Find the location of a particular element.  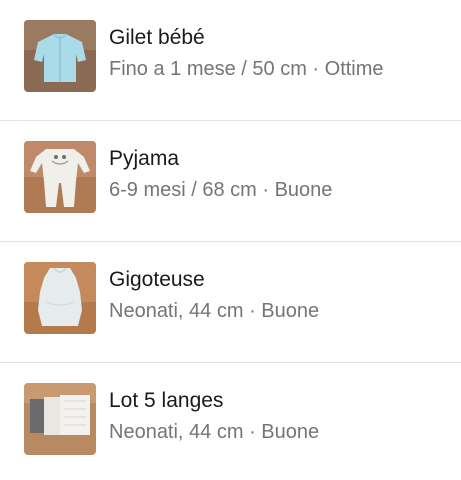

muslin-cloths-icon is located at coordinates (60, 419).